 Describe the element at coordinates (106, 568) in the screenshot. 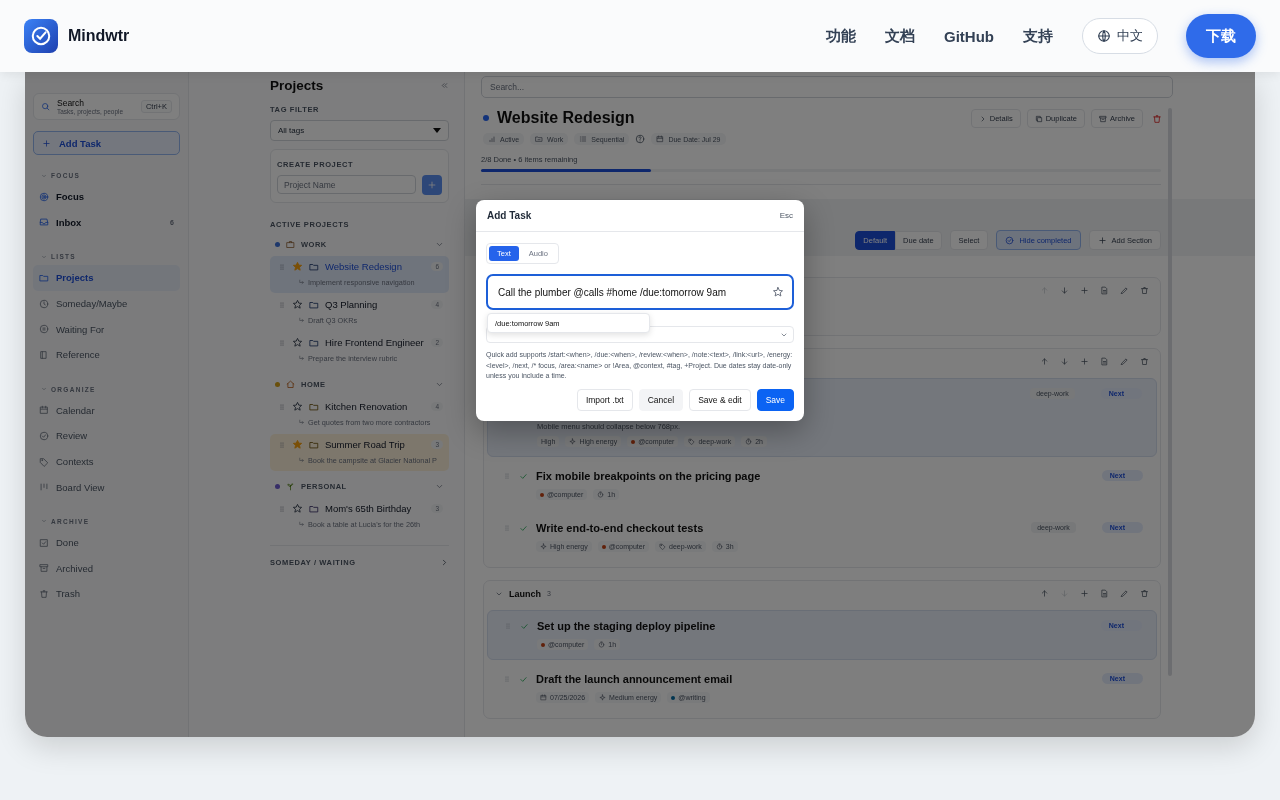

I see `sidebar-item: Archived` at that location.